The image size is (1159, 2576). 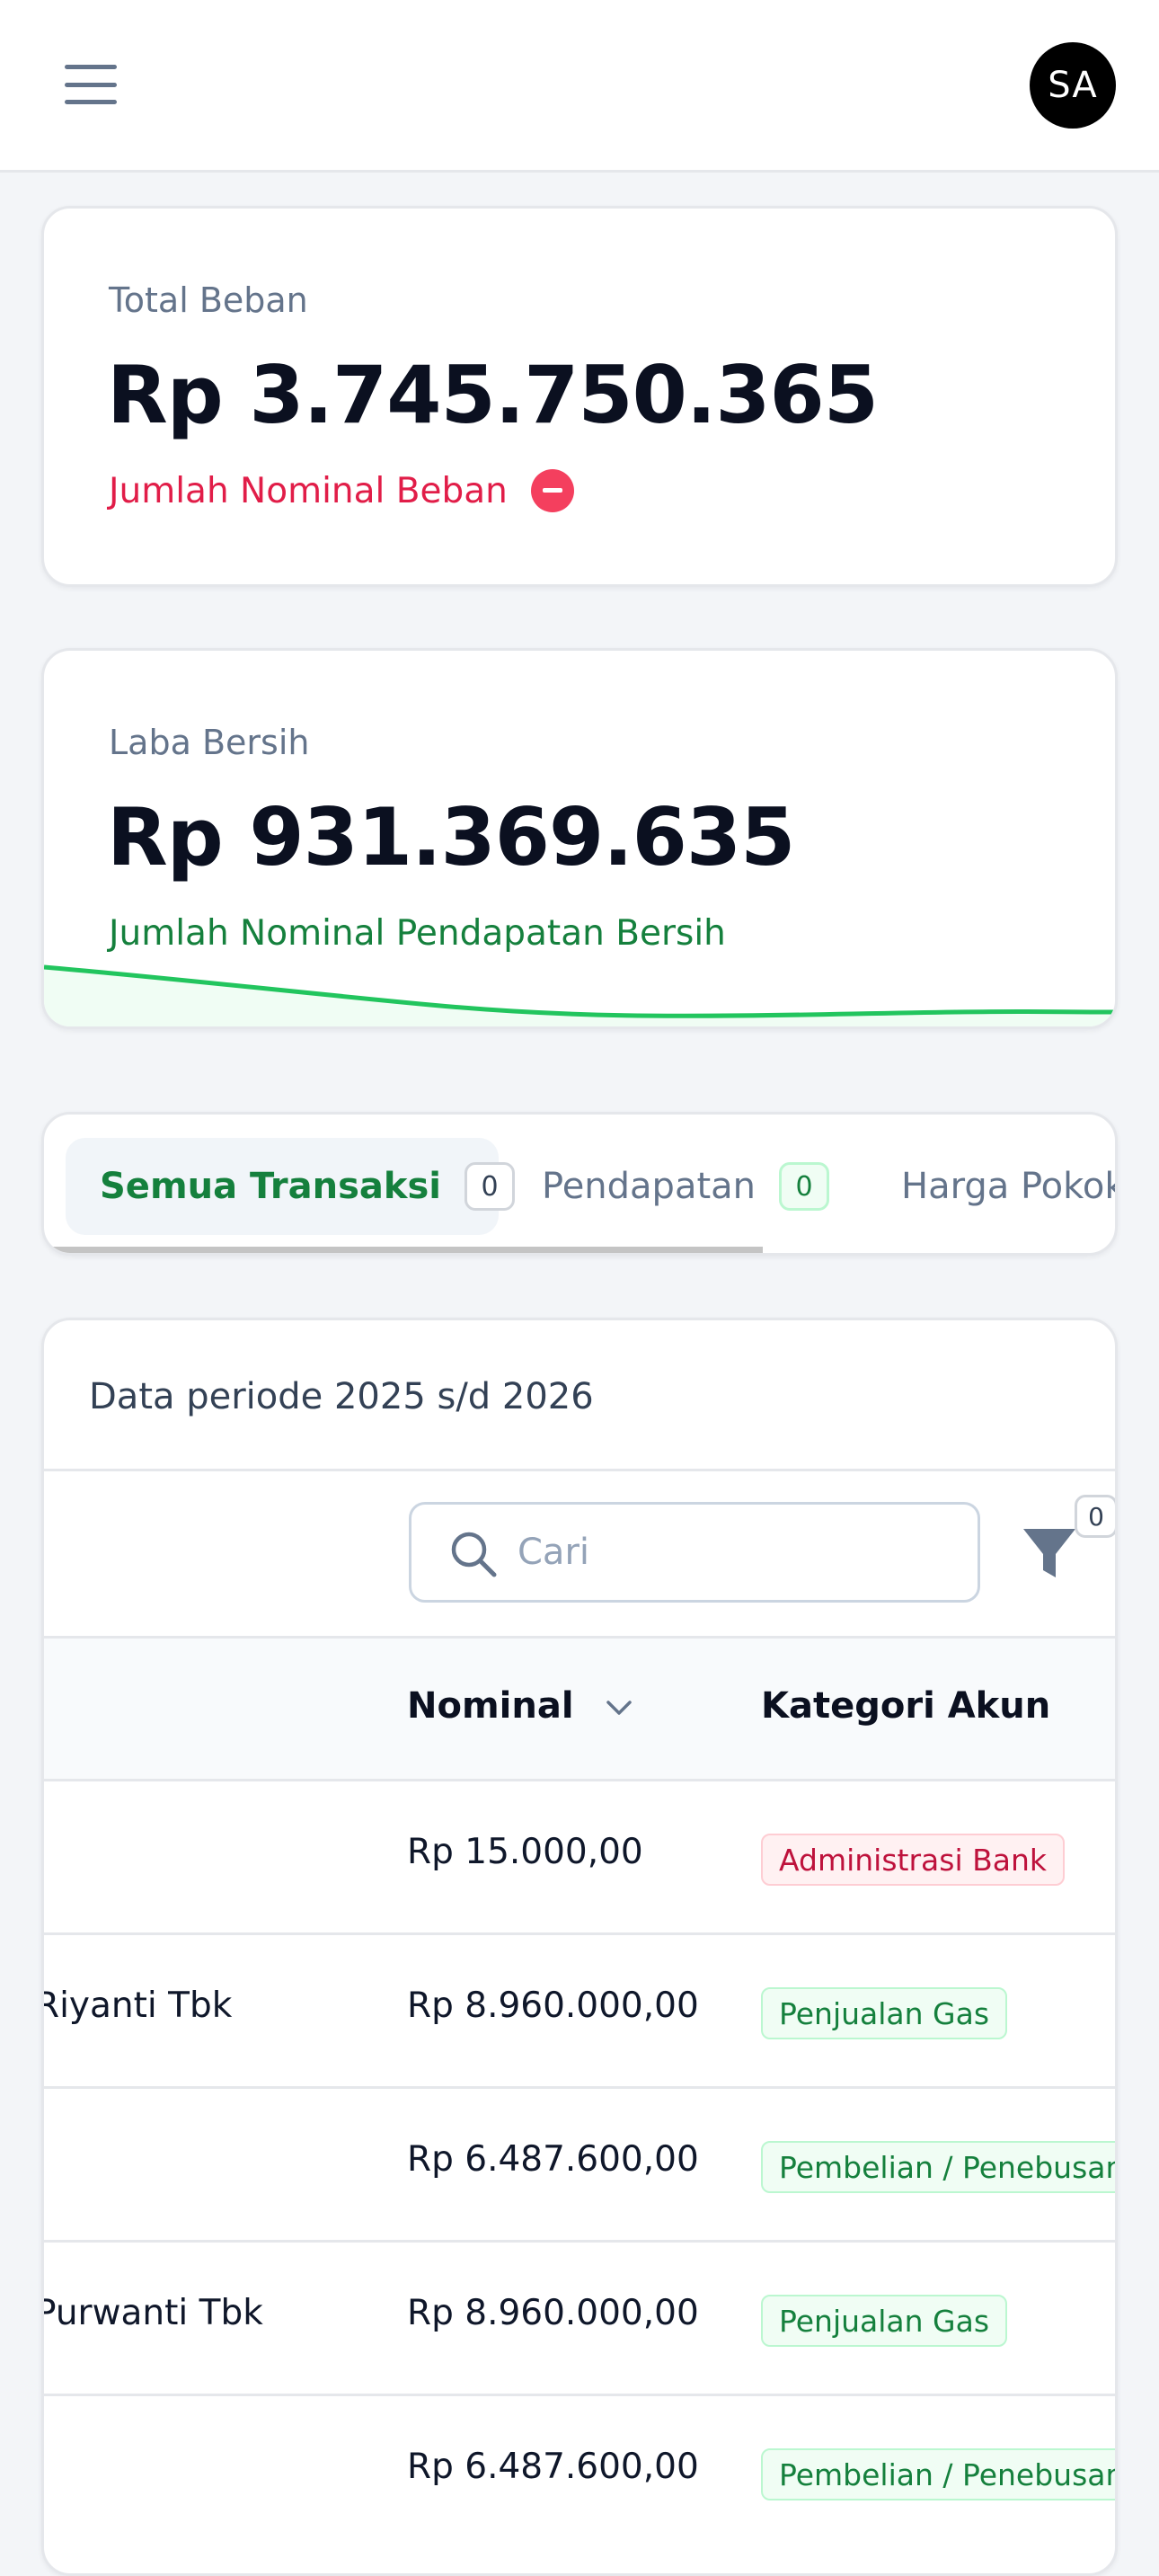 I want to click on filter-count-badge: 0, so click(x=1095, y=1516).